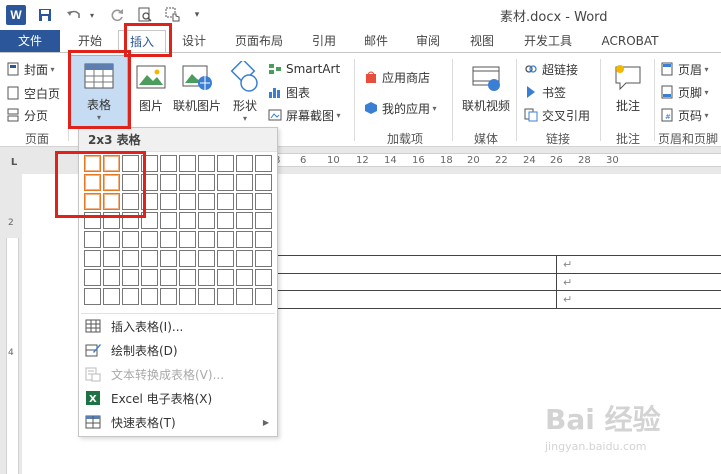 This screenshot has height=474, width=721. I want to click on tab-design: 设计, so click(194, 41).